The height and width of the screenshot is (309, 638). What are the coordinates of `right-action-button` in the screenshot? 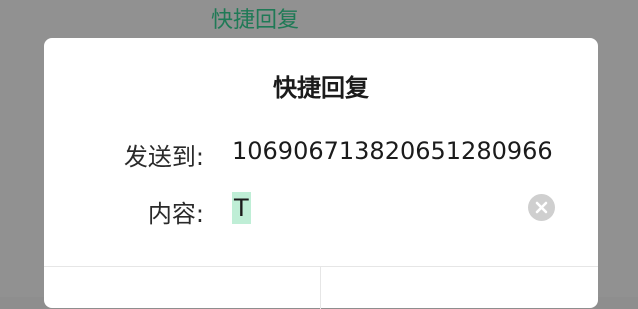 It's located at (459, 288).